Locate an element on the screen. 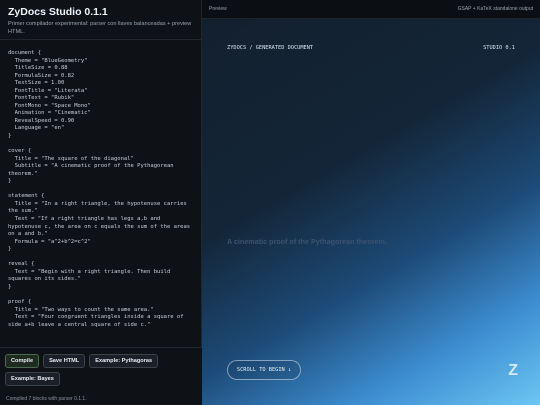  code-line: RevealSpeed = 0.90 is located at coordinates (41, 120).